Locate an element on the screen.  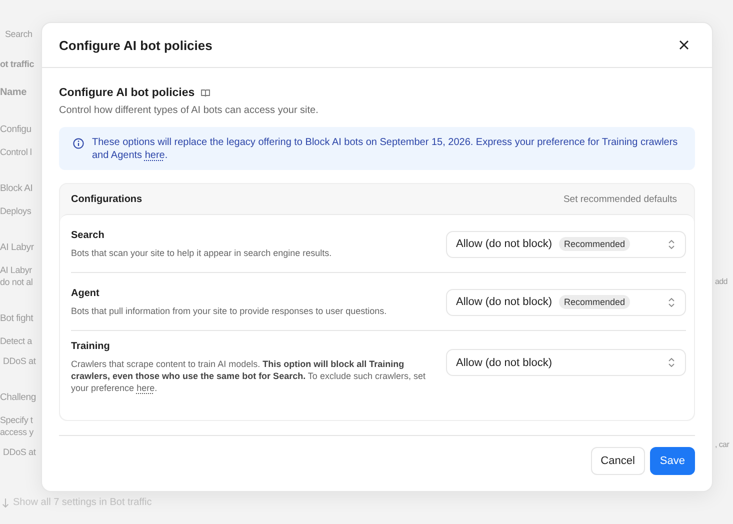
dialog-title: Configure AI bot policies is located at coordinates (135, 45).